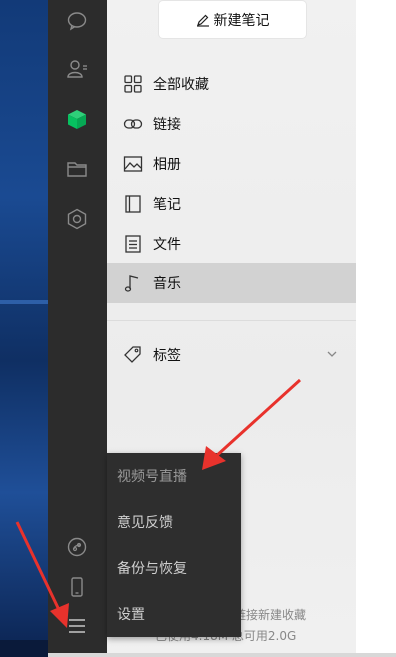 The image size is (396, 657). I want to click on new-note-button: 新建笔记, so click(232, 19).